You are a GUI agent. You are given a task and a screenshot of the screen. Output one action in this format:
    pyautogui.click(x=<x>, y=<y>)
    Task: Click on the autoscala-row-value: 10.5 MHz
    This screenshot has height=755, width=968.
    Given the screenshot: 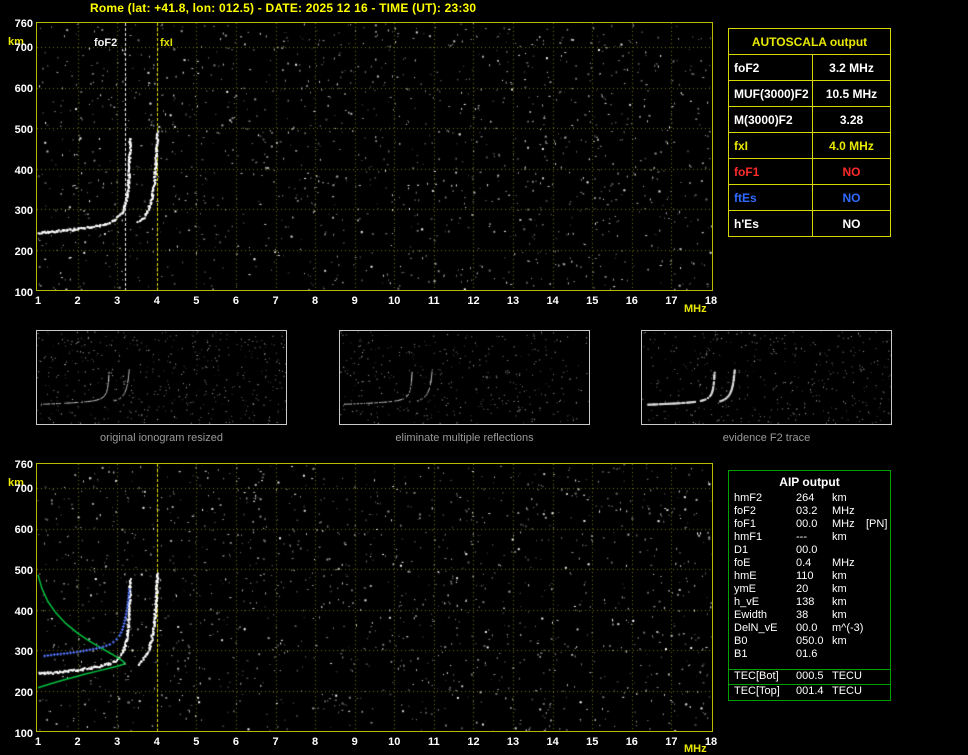 What is the action you would take?
    pyautogui.click(x=851, y=93)
    